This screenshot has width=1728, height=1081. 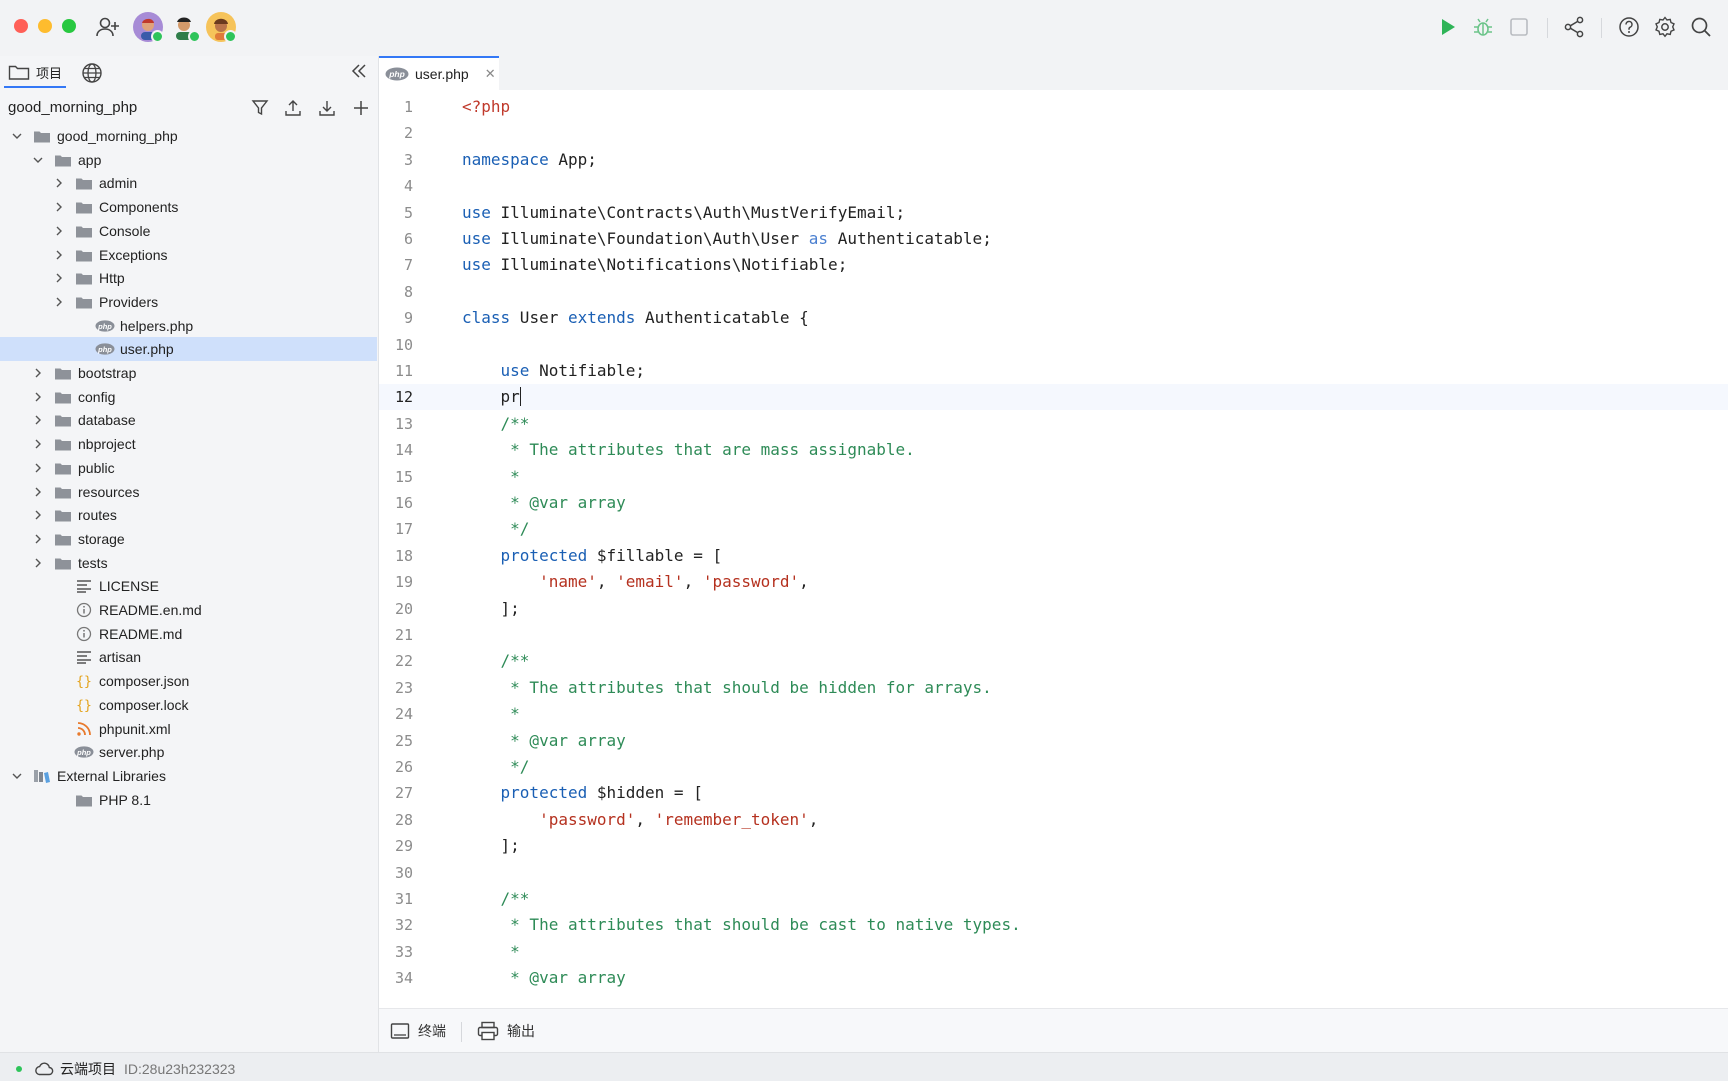 What do you see at coordinates (45, 26) in the screenshot?
I see `minimize-window-button` at bounding box center [45, 26].